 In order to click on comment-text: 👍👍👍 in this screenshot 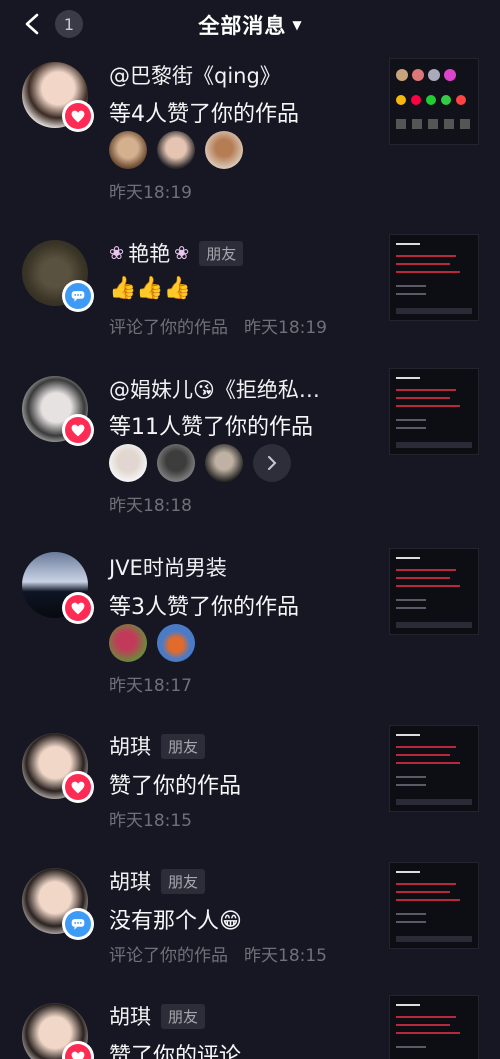, I will do `click(150, 288)`.